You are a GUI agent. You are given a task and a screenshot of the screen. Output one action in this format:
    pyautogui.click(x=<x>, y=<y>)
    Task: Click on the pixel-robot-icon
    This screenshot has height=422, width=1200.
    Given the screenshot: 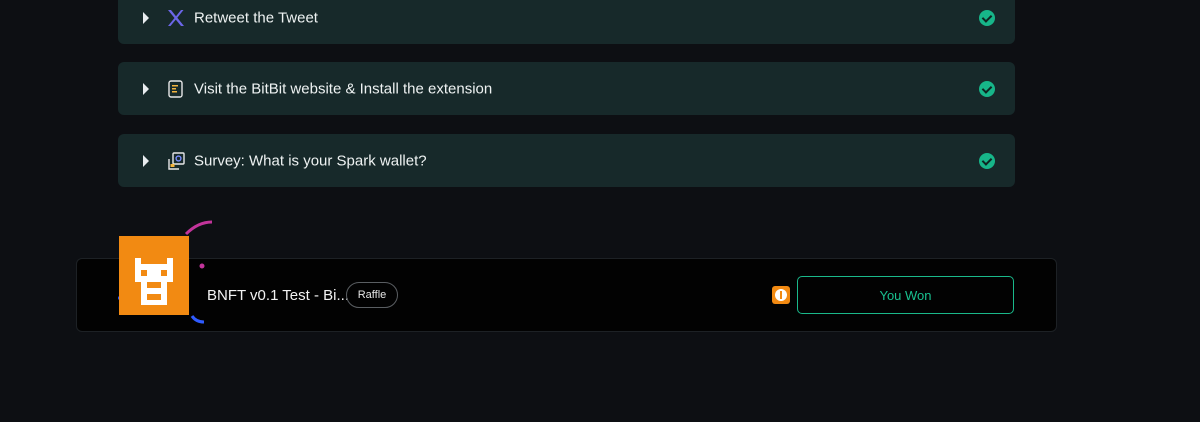 What is the action you would take?
    pyautogui.click(x=154, y=281)
    